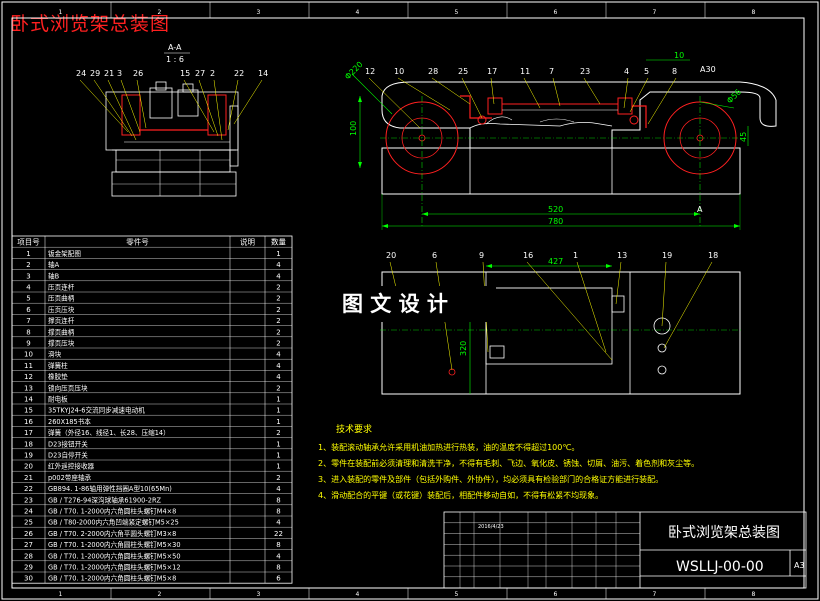 The image size is (820, 601). Describe the element at coordinates (561, 323) in the screenshot. I see `plan-view: 427 320 20 6 9 16 1 13 19 18` at that location.